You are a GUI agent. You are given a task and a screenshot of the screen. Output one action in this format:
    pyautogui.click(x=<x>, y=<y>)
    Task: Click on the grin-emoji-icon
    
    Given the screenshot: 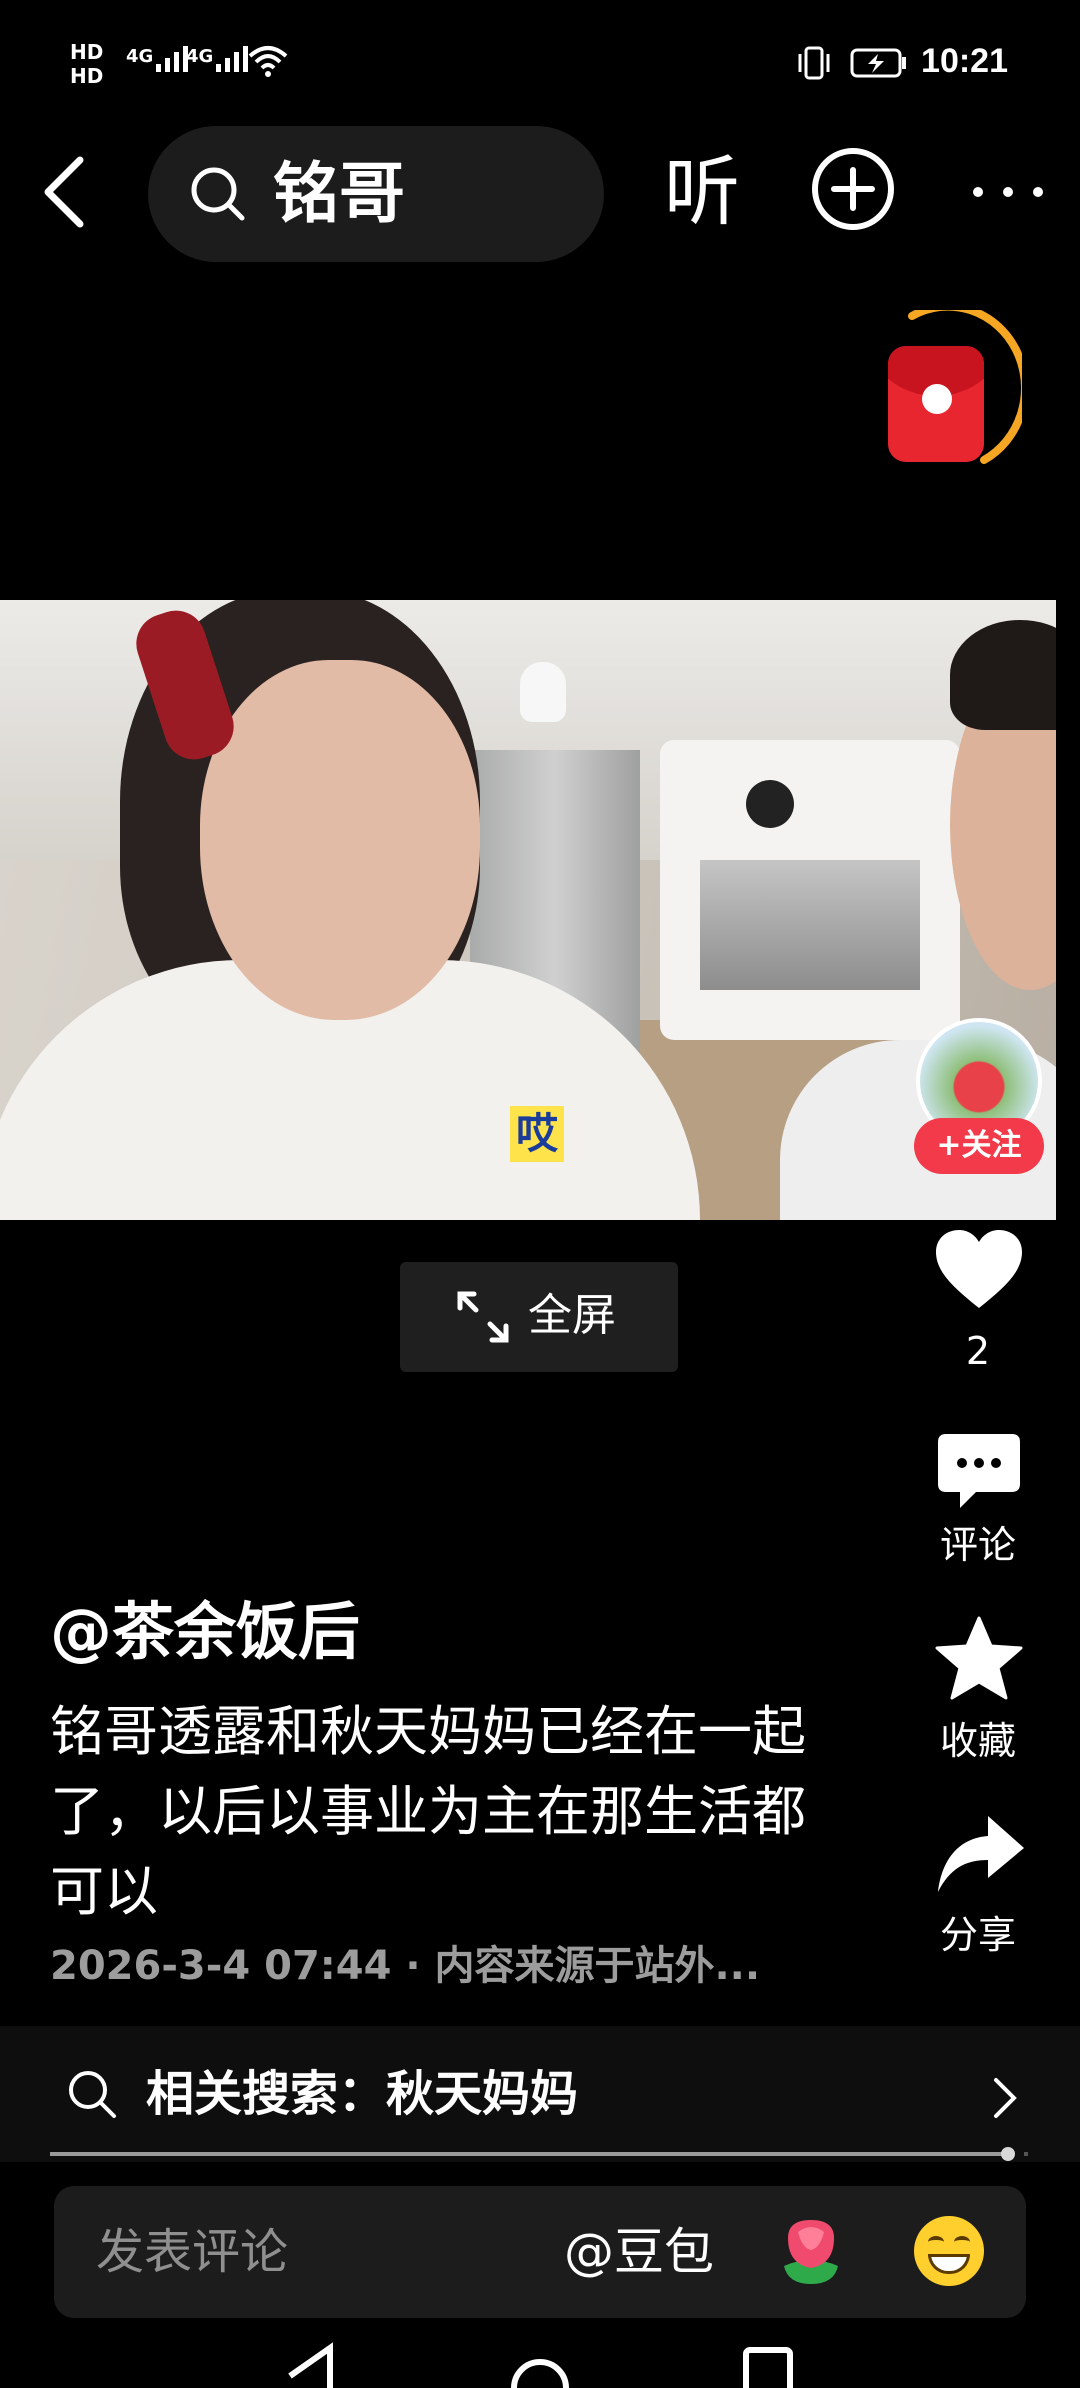 What is the action you would take?
    pyautogui.click(x=949, y=2251)
    